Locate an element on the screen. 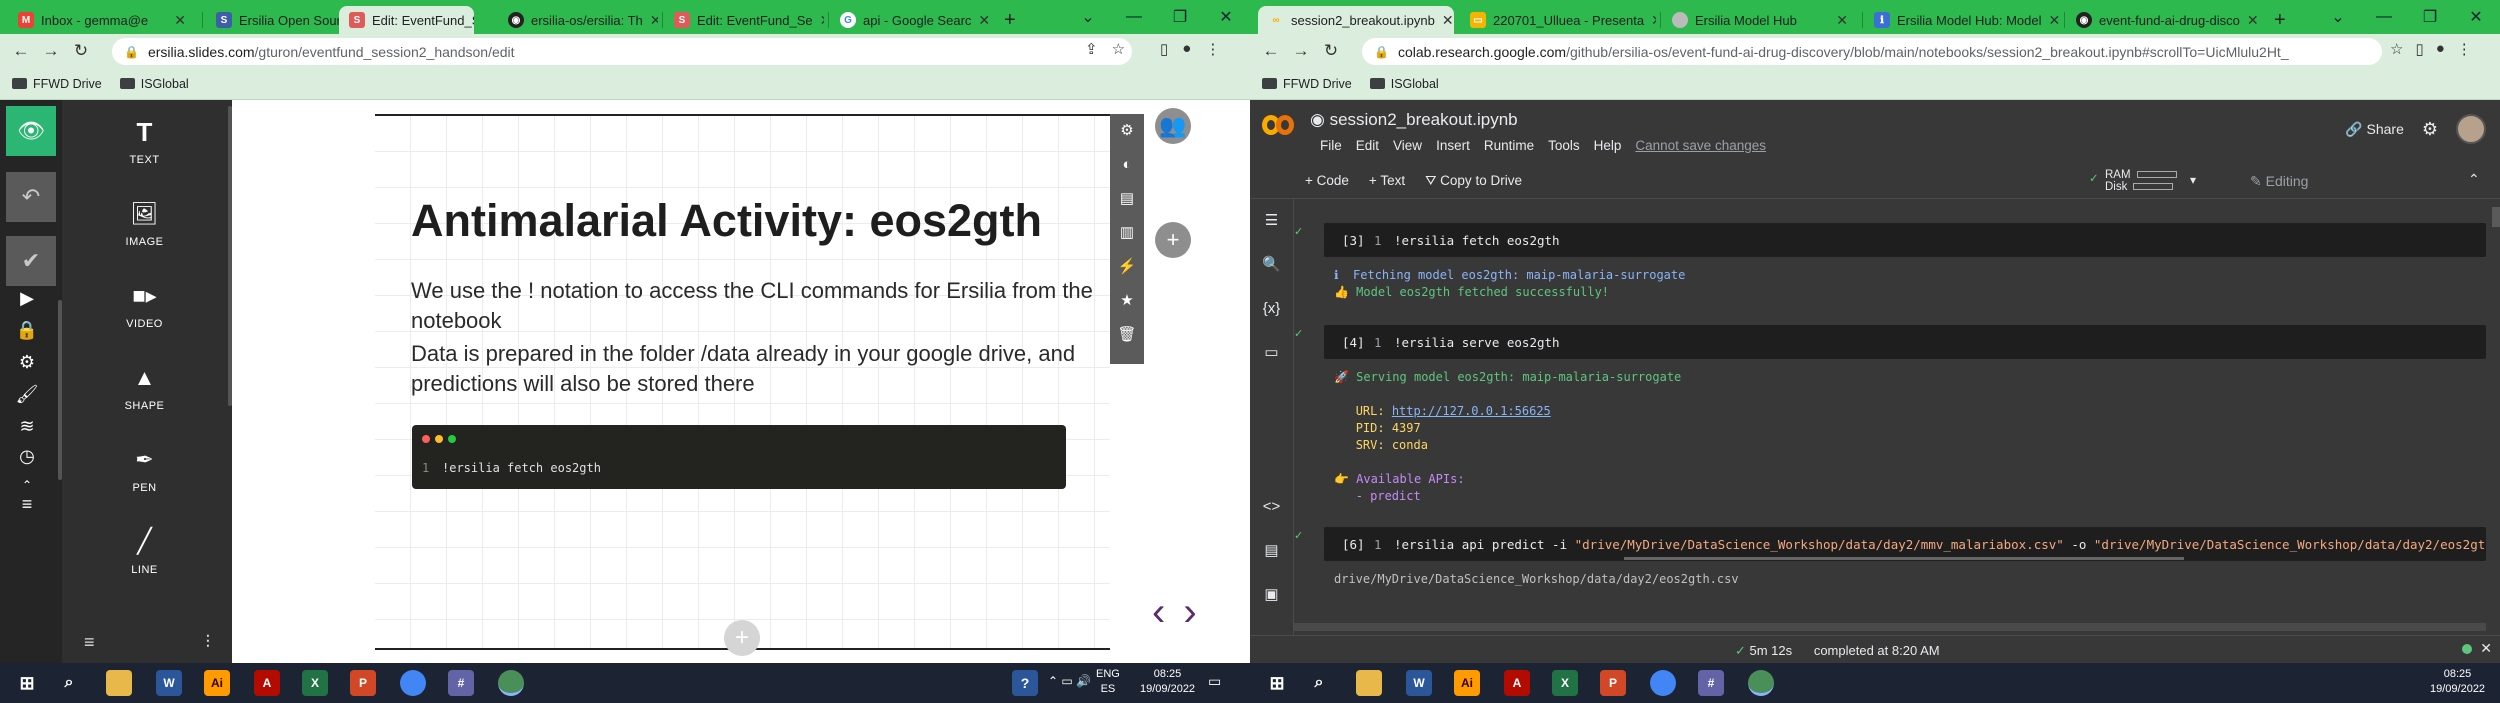  undo-icon: ↶ is located at coordinates (31, 197).